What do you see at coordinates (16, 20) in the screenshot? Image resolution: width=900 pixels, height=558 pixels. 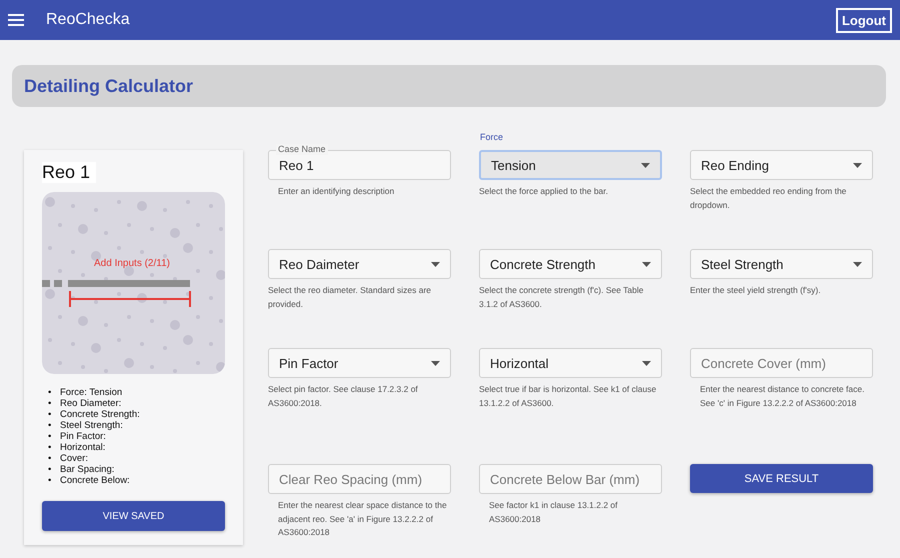 I see `menu-icon` at bounding box center [16, 20].